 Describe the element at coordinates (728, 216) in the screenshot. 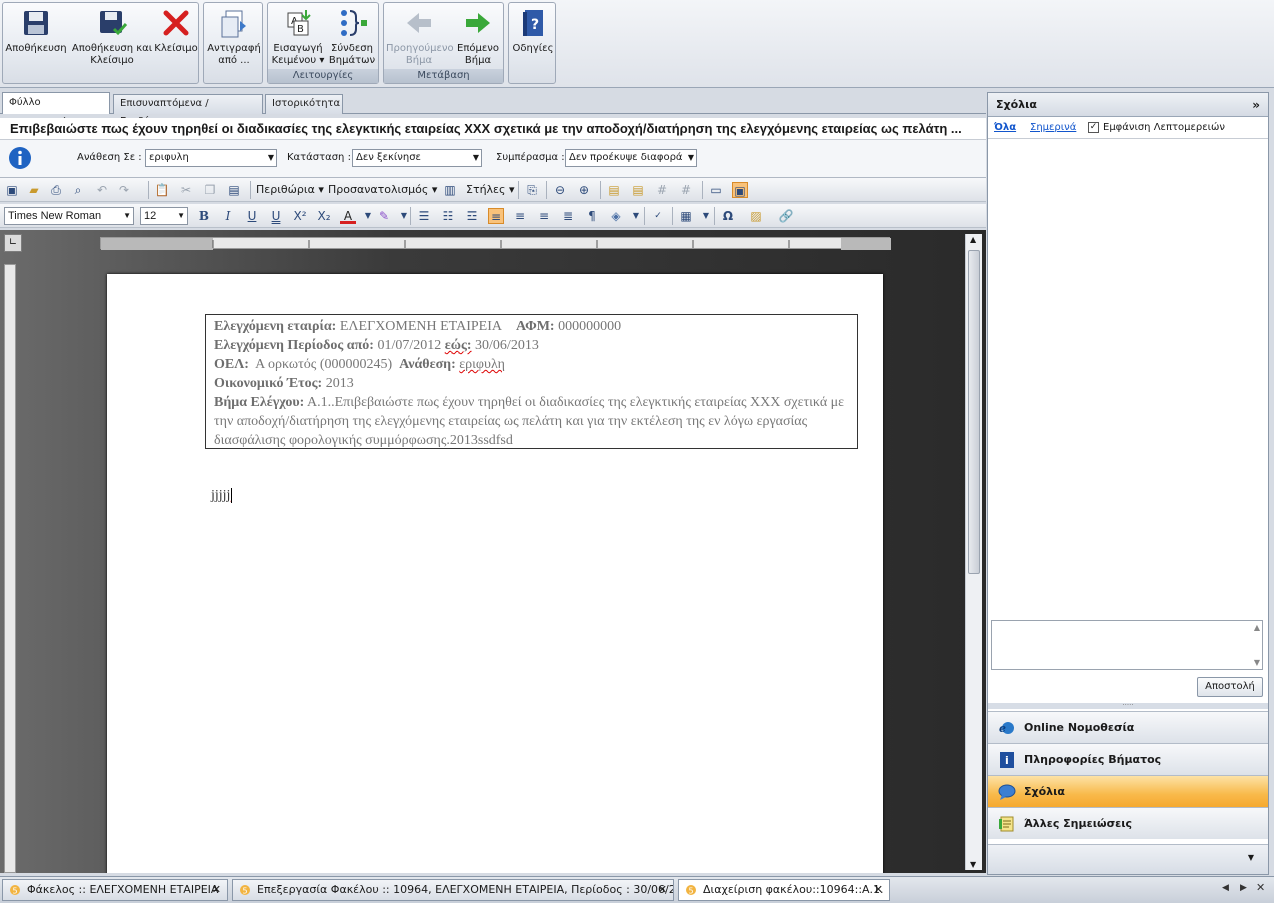

I see `symbol-icon: Ω` at that location.